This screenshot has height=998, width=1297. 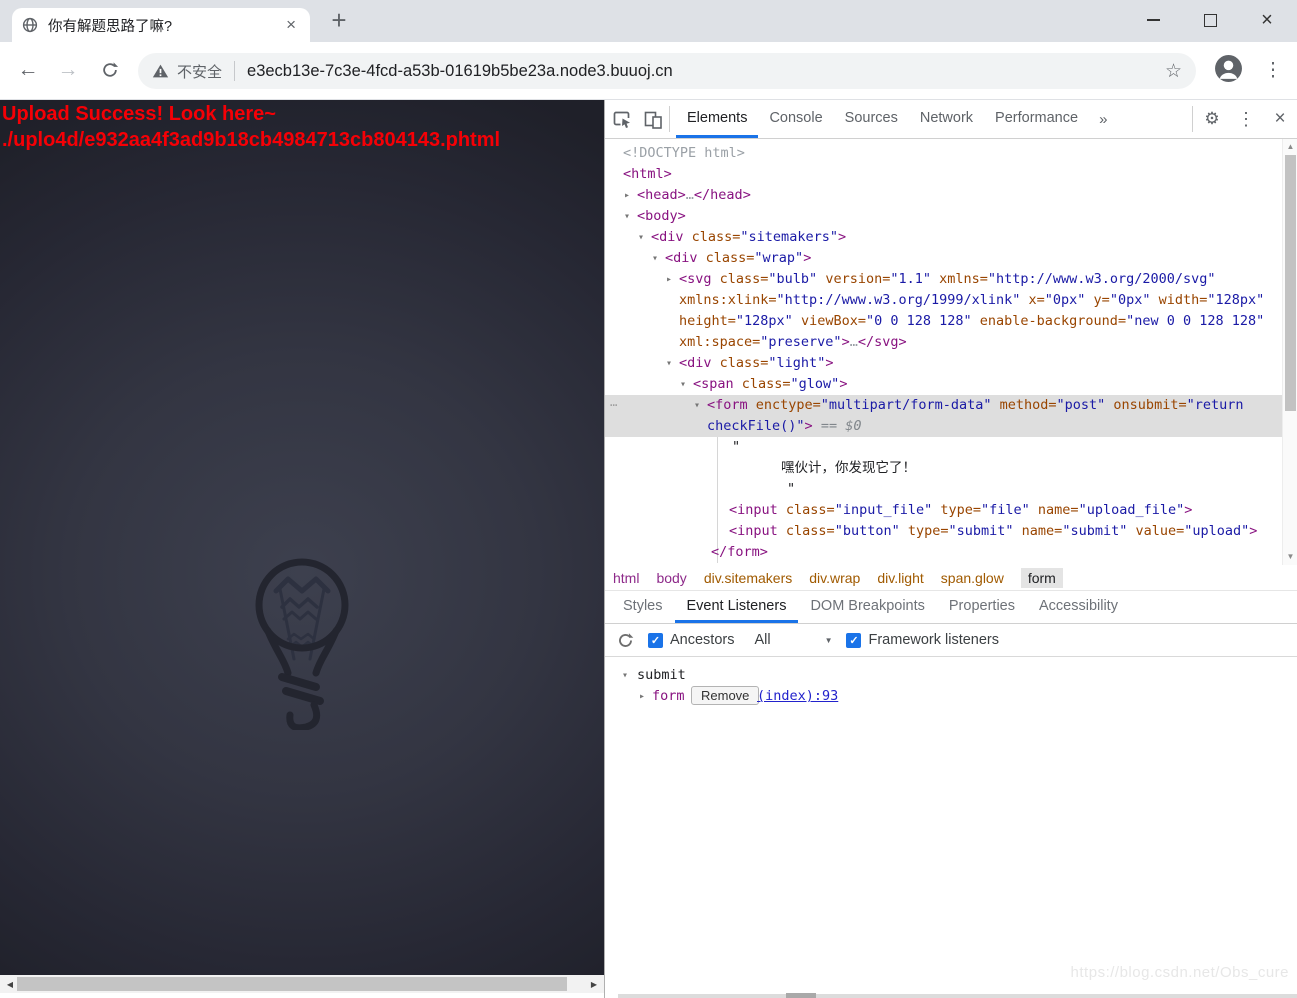 I want to click on scroll-down-icon: ▼, so click(x=1290, y=557).